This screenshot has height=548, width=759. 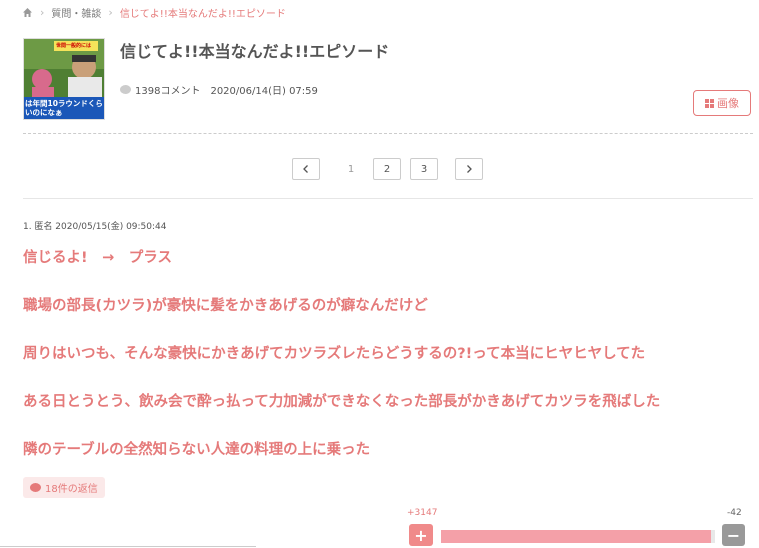 I want to click on replies-button: 18件の返信, so click(x=64, y=487).